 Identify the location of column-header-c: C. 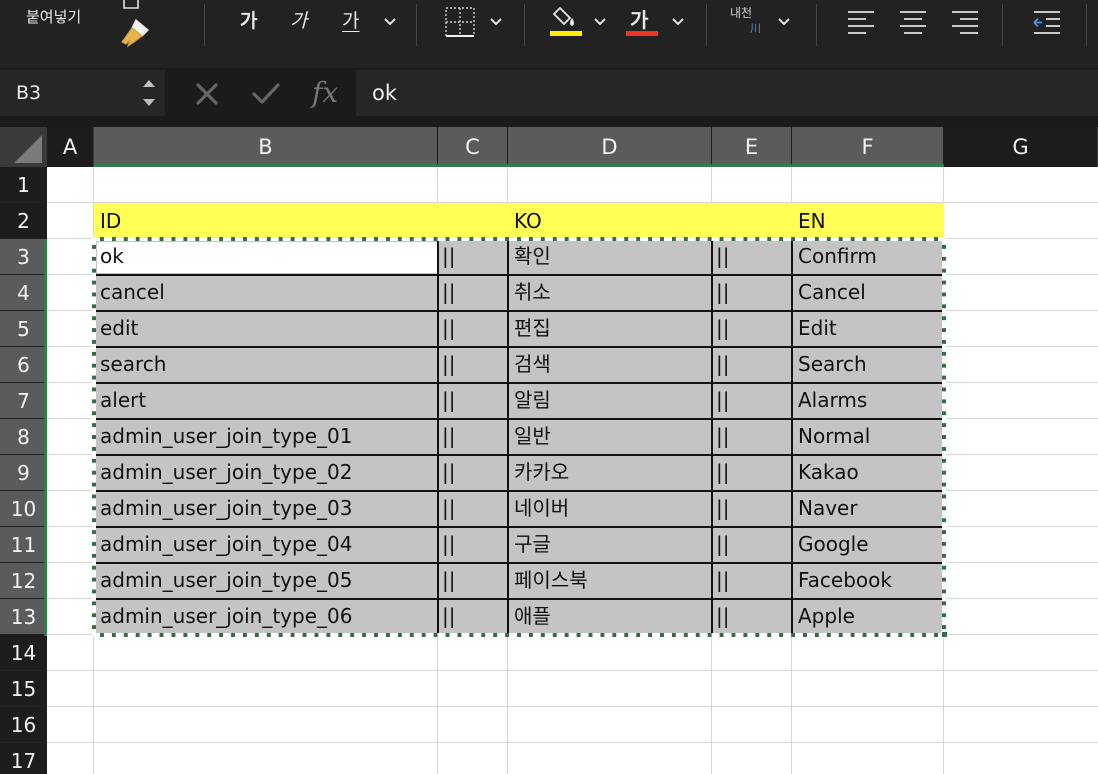
(473, 147).